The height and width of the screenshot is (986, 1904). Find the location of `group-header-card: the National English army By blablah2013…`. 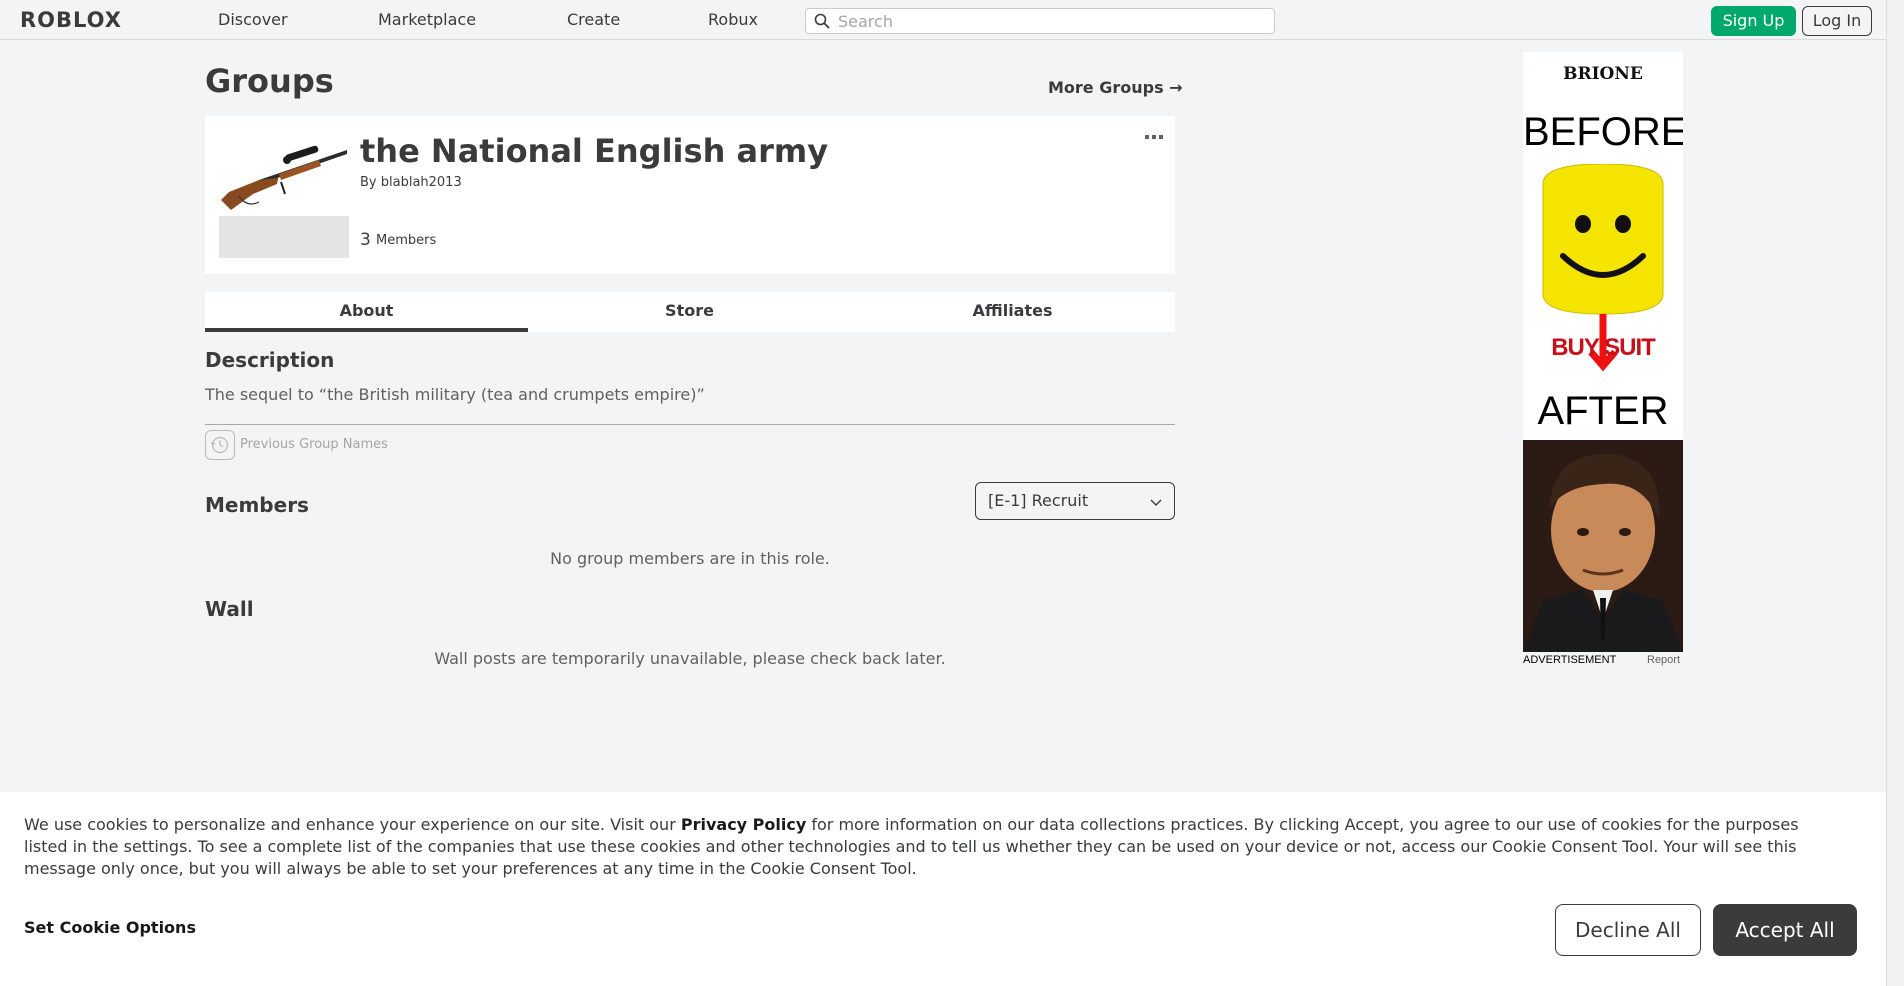

group-header-card: the National English army By blablah2013… is located at coordinates (690, 195).